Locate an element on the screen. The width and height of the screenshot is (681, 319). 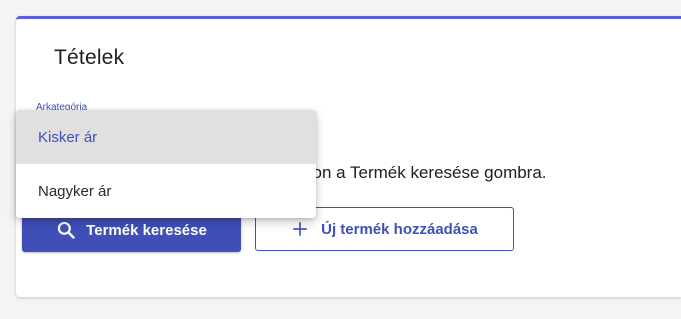
card-title: Tételek is located at coordinates (89, 57).